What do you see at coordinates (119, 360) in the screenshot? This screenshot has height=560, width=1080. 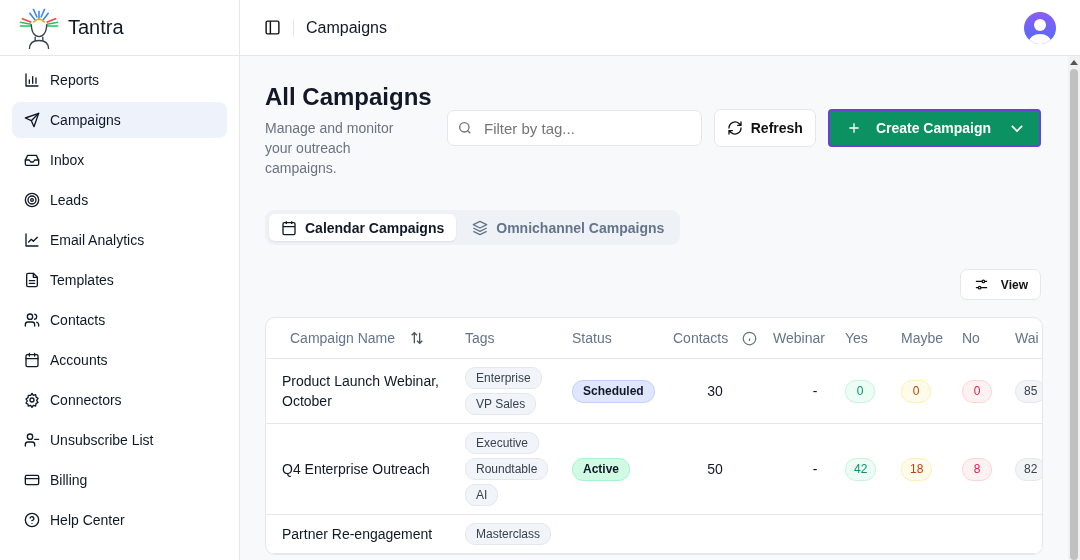 I see `sidebar-item: Accounts` at bounding box center [119, 360].